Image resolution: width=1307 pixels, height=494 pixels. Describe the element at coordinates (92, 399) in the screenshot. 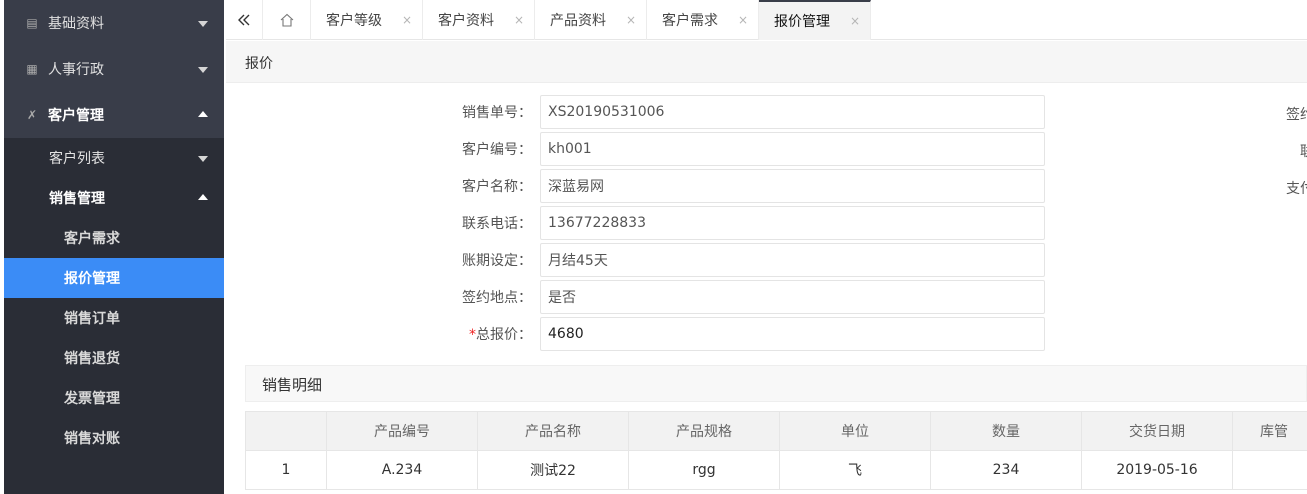

I see `sidebar-item-label: 发票管理` at that location.